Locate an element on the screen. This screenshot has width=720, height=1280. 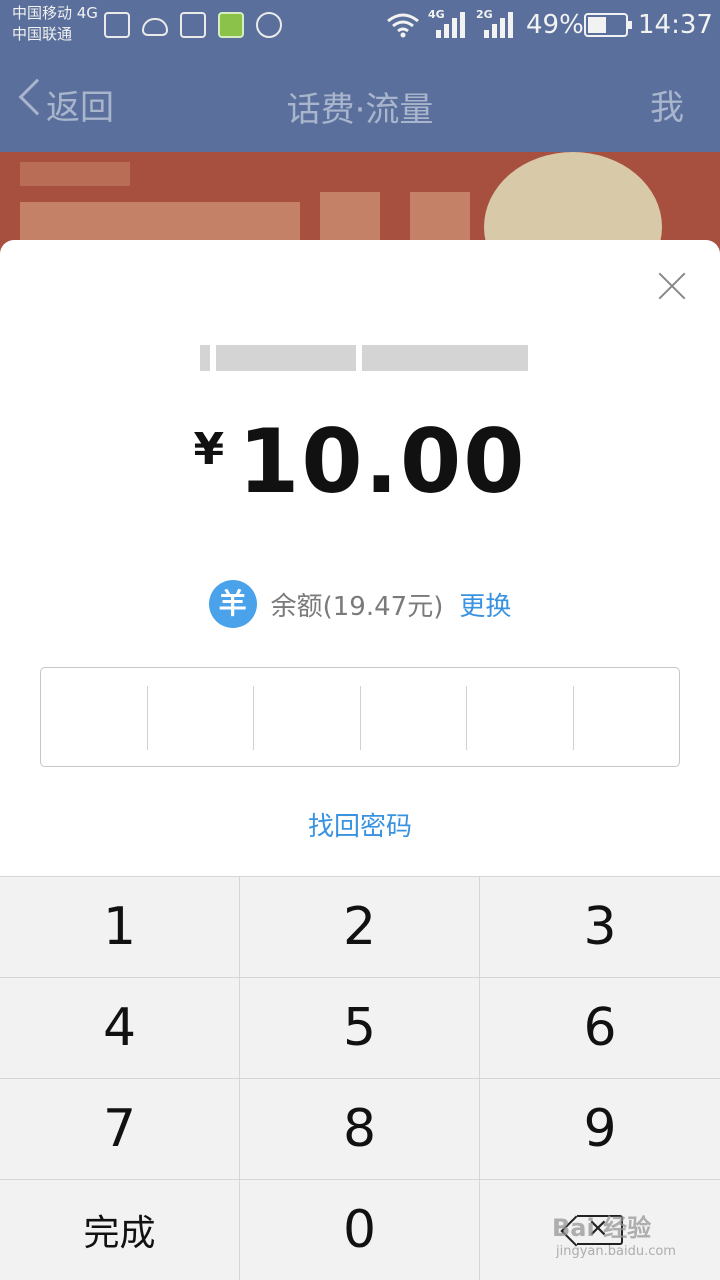
upload-icon is located at coordinates (193, 25).